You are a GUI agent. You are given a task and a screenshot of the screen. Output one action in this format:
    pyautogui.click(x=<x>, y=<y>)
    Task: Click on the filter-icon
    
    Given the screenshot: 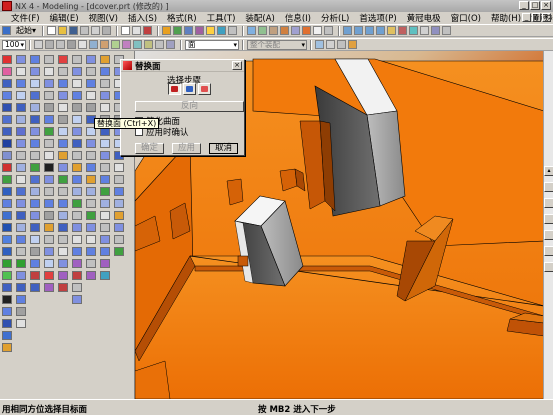 What is the action you would take?
    pyautogui.click(x=60, y=44)
    